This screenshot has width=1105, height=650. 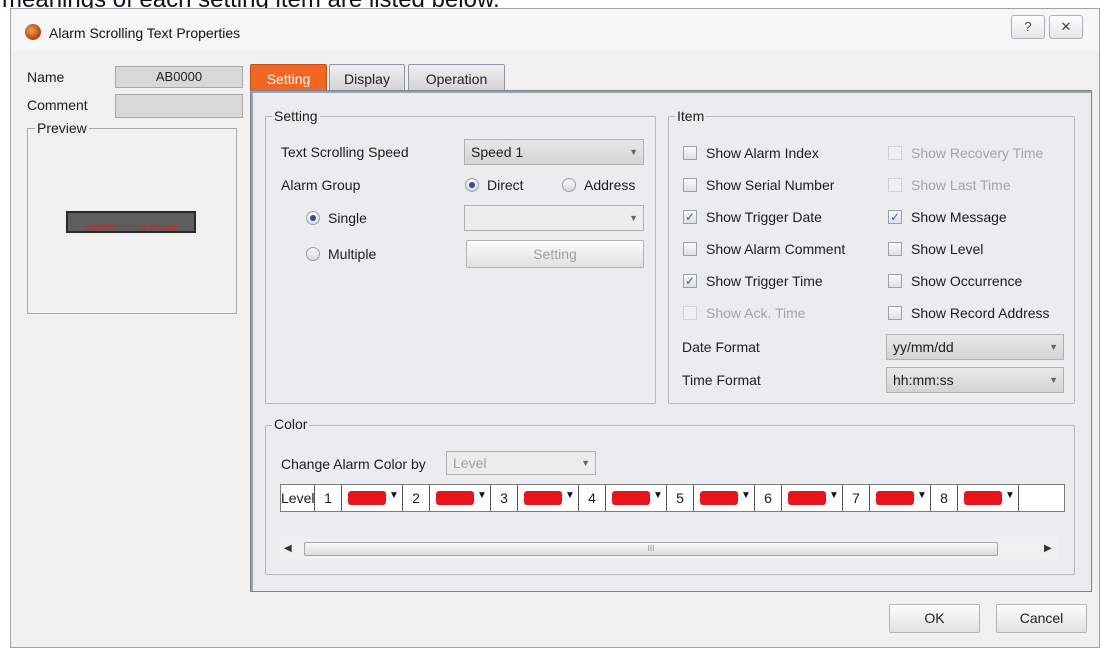 What do you see at coordinates (456, 78) in the screenshot?
I see `tab-operation: Operation` at bounding box center [456, 78].